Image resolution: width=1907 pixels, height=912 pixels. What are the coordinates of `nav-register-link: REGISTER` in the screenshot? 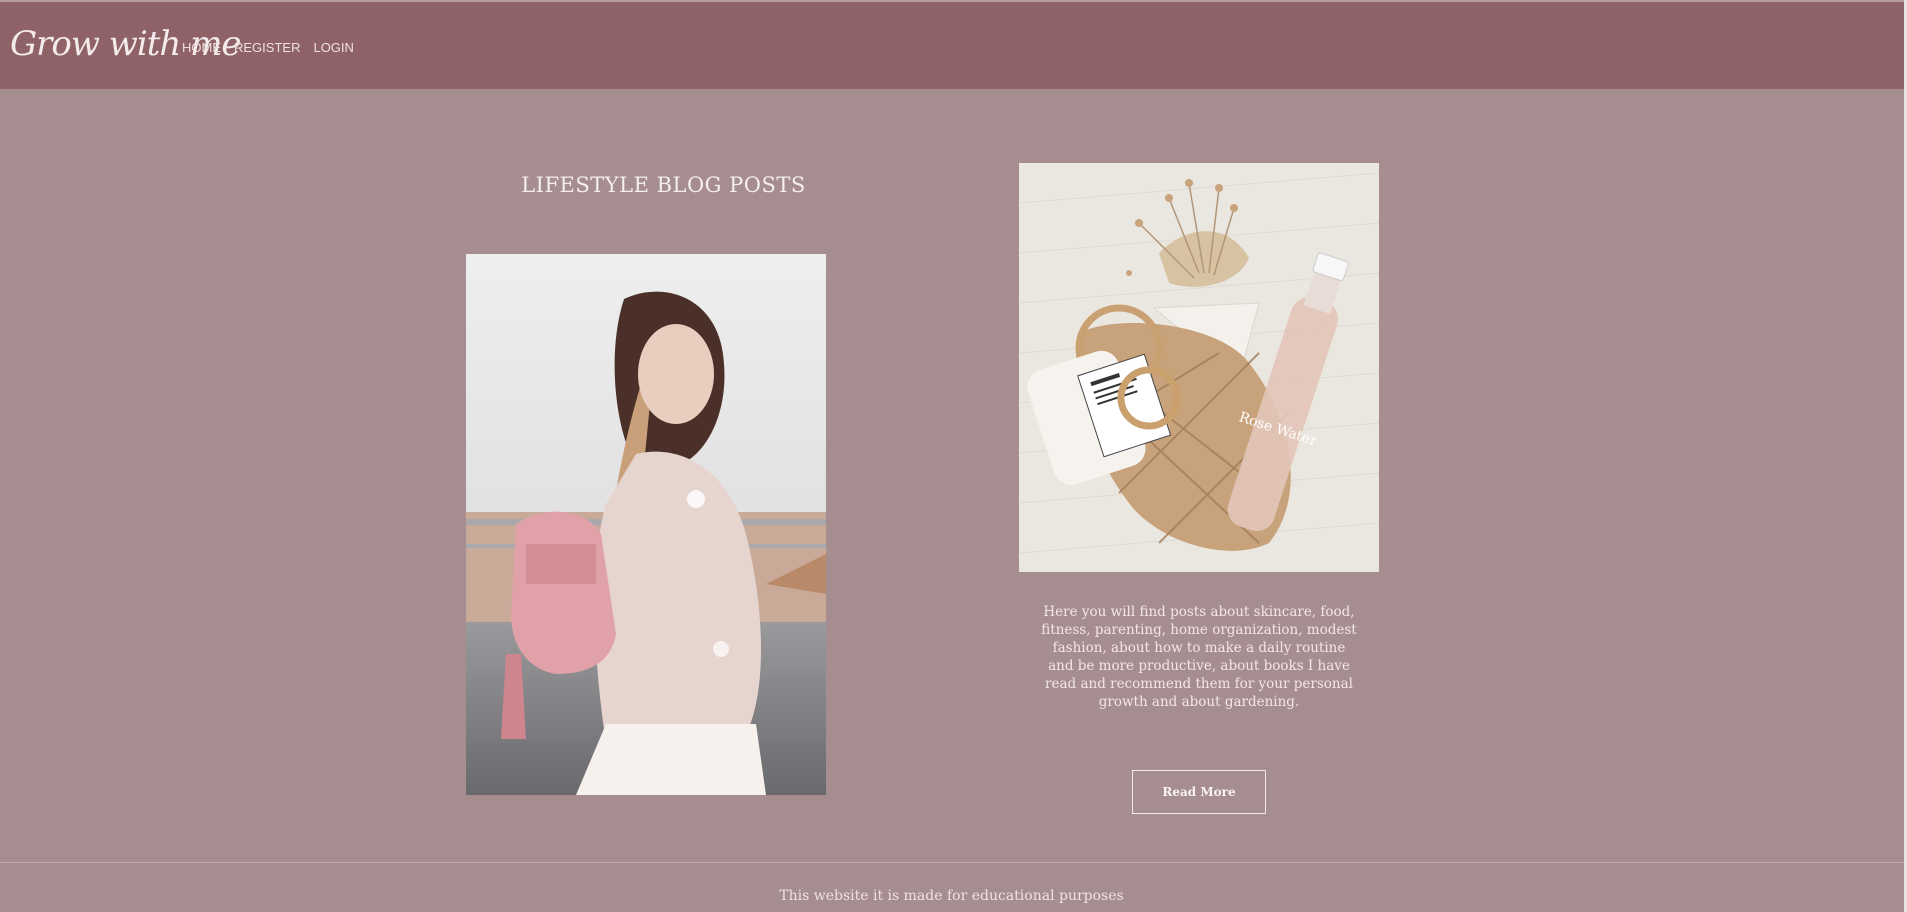 It's located at (267, 47).